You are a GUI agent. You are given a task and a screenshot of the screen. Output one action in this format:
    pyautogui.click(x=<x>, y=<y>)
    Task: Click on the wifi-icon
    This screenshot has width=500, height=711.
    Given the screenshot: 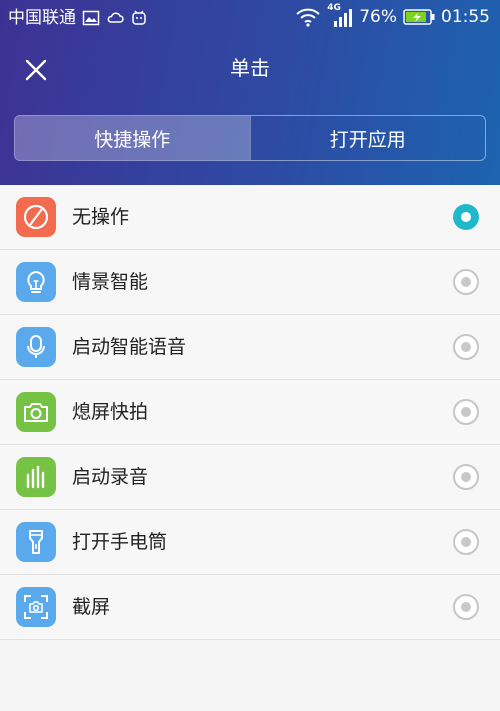 What is the action you would take?
    pyautogui.click(x=308, y=17)
    